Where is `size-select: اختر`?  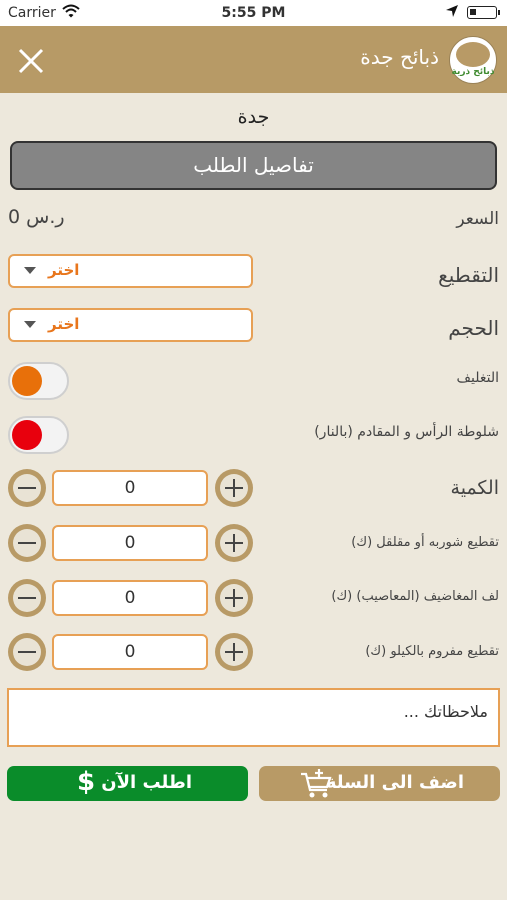
size-select: اختر is located at coordinates (130, 325).